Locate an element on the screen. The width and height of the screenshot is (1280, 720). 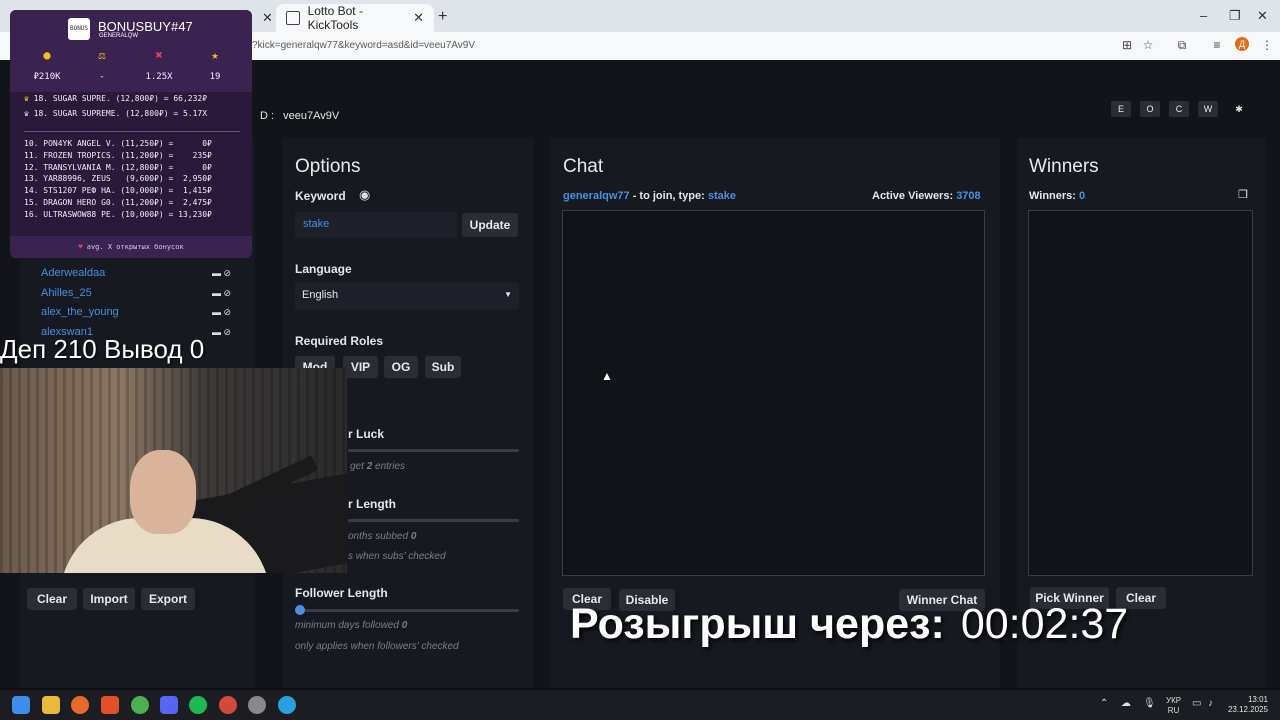
user-item: alex_the_young is located at coordinates (80, 312).